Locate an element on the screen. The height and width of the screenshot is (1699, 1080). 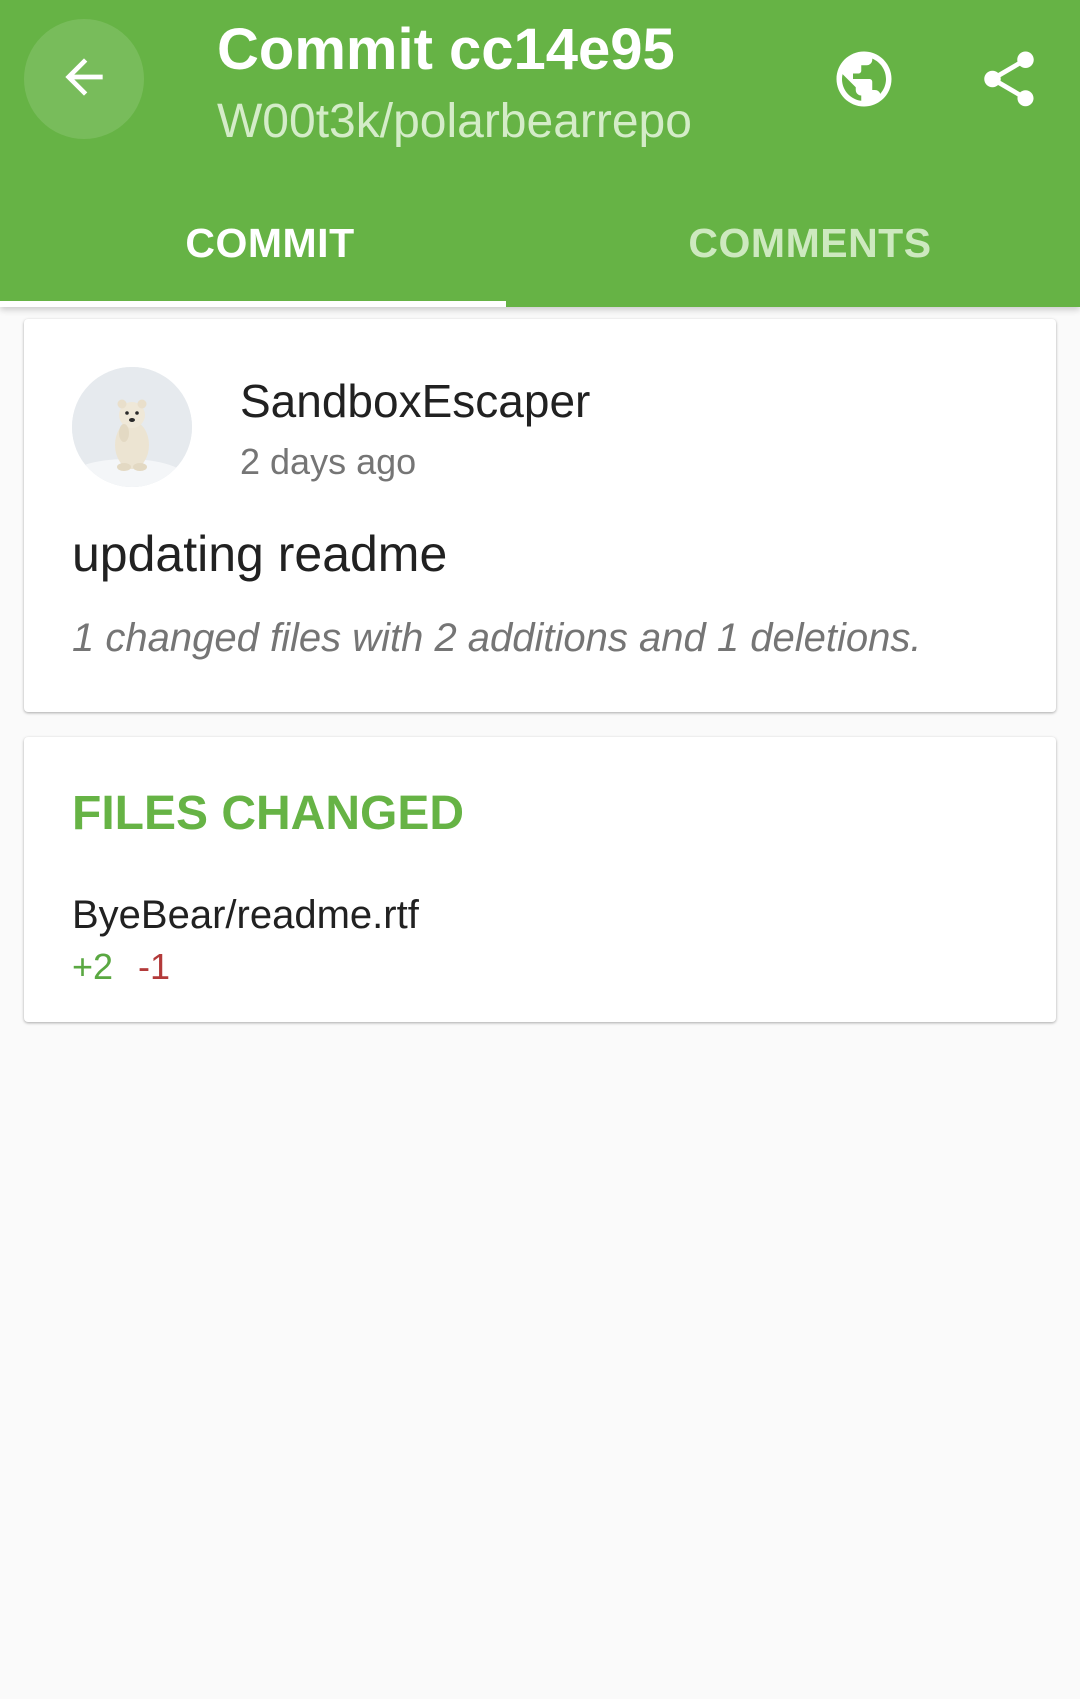
tab-comments-label: COMMENTS is located at coordinates (810, 243).